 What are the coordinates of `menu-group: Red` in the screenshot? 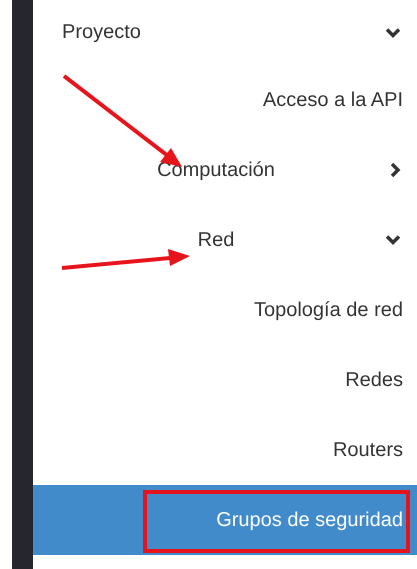 It's located at (225, 240).